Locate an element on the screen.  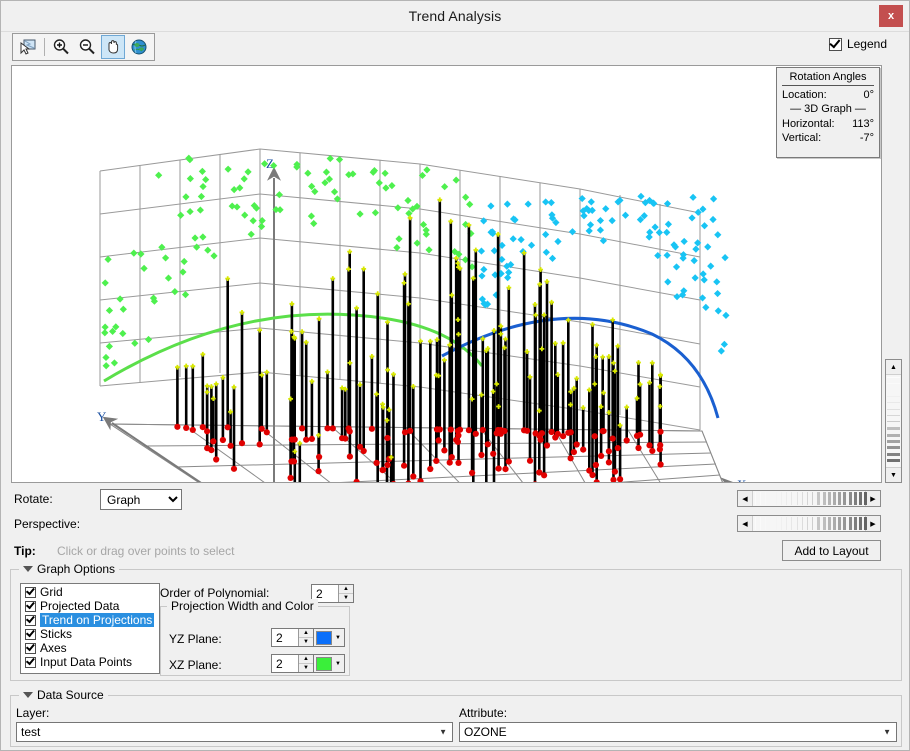
perspective-trackbar-left-arrow: ◀ is located at coordinates (745, 523).